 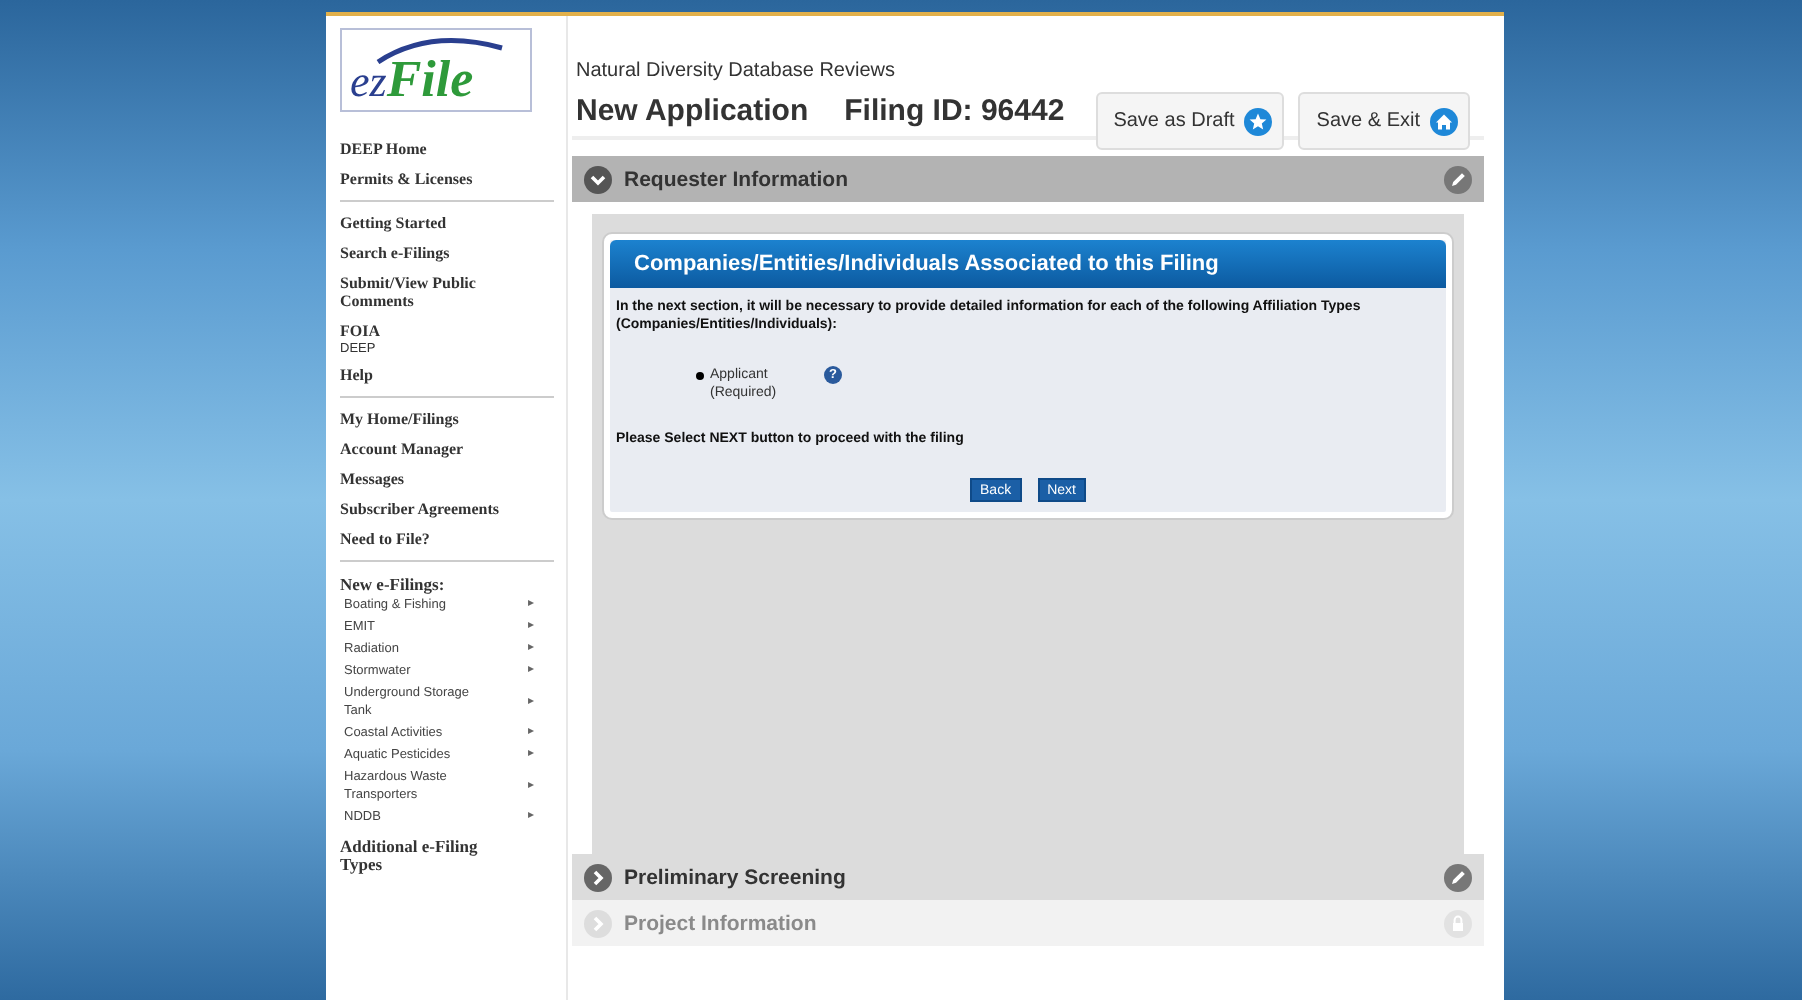 I want to click on lock-icon, so click(x=1458, y=923).